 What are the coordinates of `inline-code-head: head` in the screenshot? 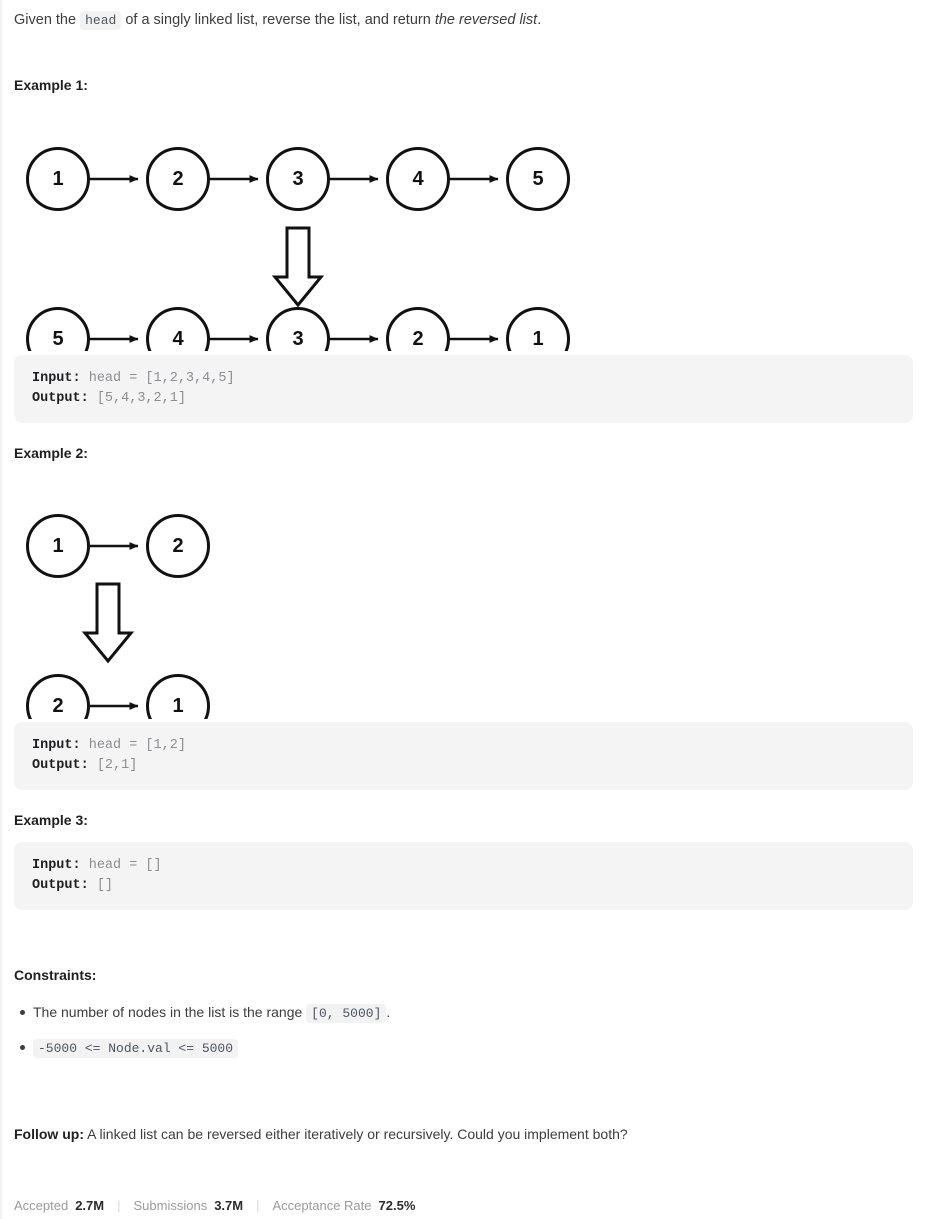 It's located at (101, 20).